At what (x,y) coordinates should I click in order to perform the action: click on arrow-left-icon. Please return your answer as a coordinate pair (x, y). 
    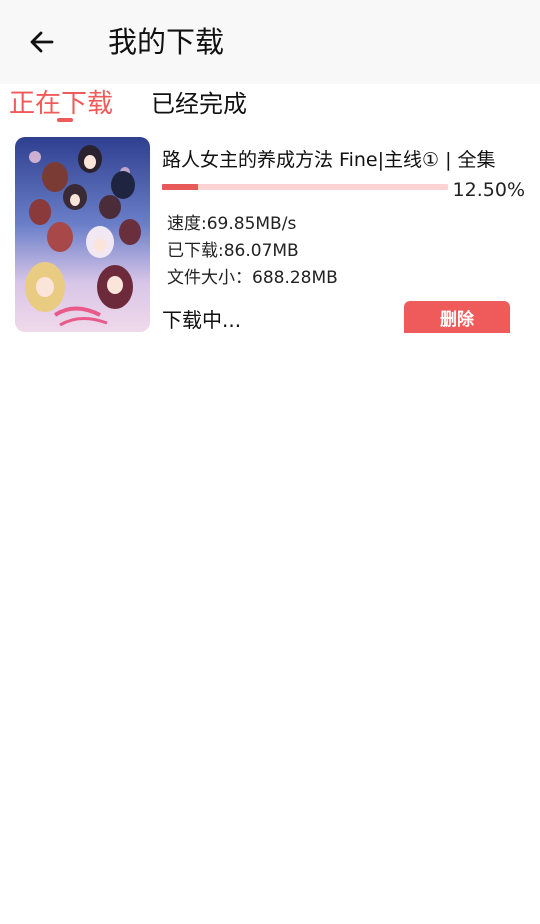
    Looking at the image, I should click on (42, 42).